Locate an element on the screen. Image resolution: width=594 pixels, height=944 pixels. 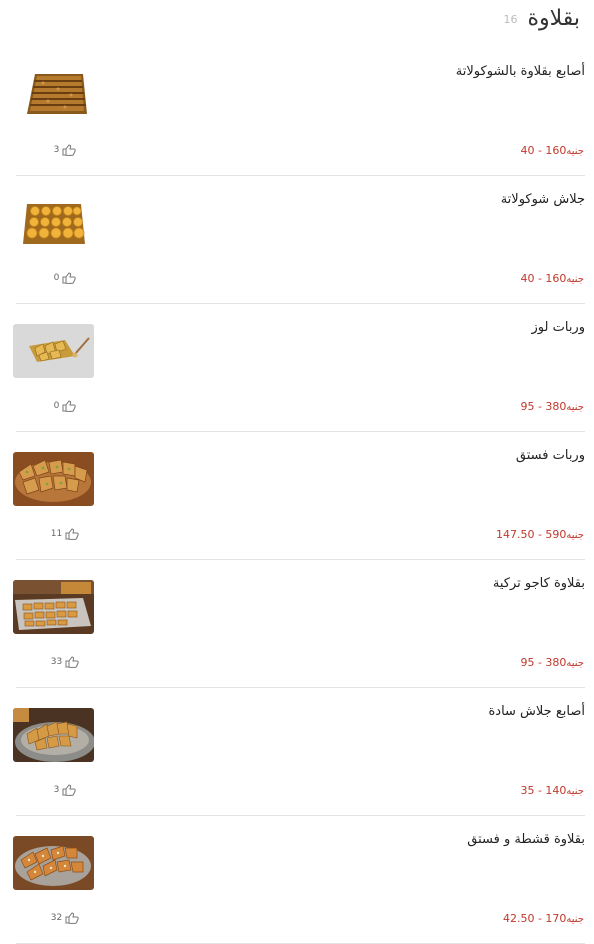
product-item: بقلاوة قشطة و فستق 32 42.50 - 170 جنيه is located at coordinates (299, 880).